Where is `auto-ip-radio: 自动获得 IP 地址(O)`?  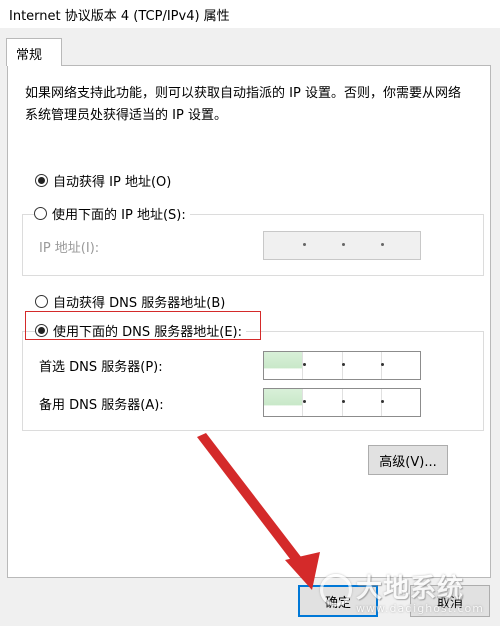
auto-ip-radio: 自动获得 IP 地址(O) is located at coordinates (105, 180).